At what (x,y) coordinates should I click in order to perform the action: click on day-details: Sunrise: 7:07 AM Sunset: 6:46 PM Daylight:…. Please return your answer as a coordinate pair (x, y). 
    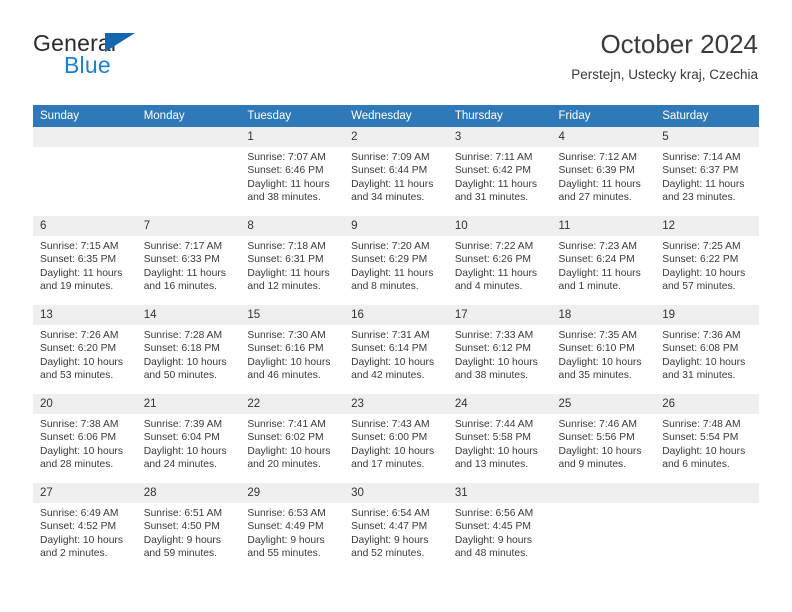
    Looking at the image, I should click on (292, 176).